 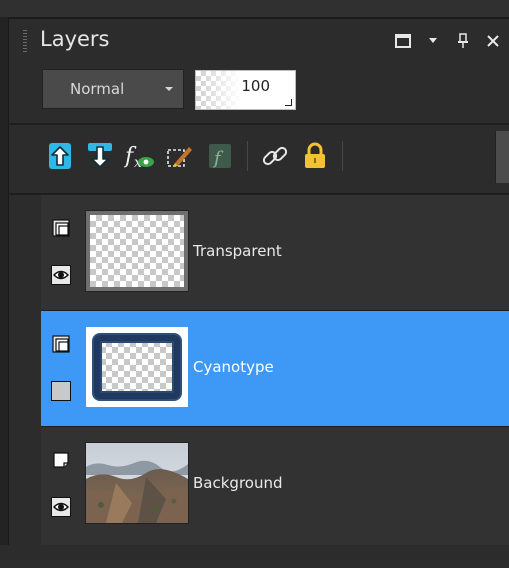 What do you see at coordinates (275, 156) in the screenshot?
I see `link-icon` at bounding box center [275, 156].